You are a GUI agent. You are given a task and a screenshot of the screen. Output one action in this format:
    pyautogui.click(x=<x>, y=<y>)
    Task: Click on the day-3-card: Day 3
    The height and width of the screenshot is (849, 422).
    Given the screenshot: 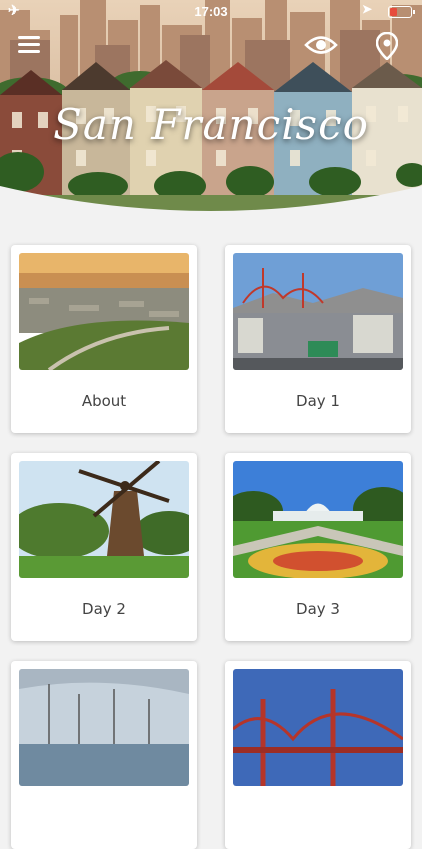 What is the action you would take?
    pyautogui.click(x=318, y=547)
    